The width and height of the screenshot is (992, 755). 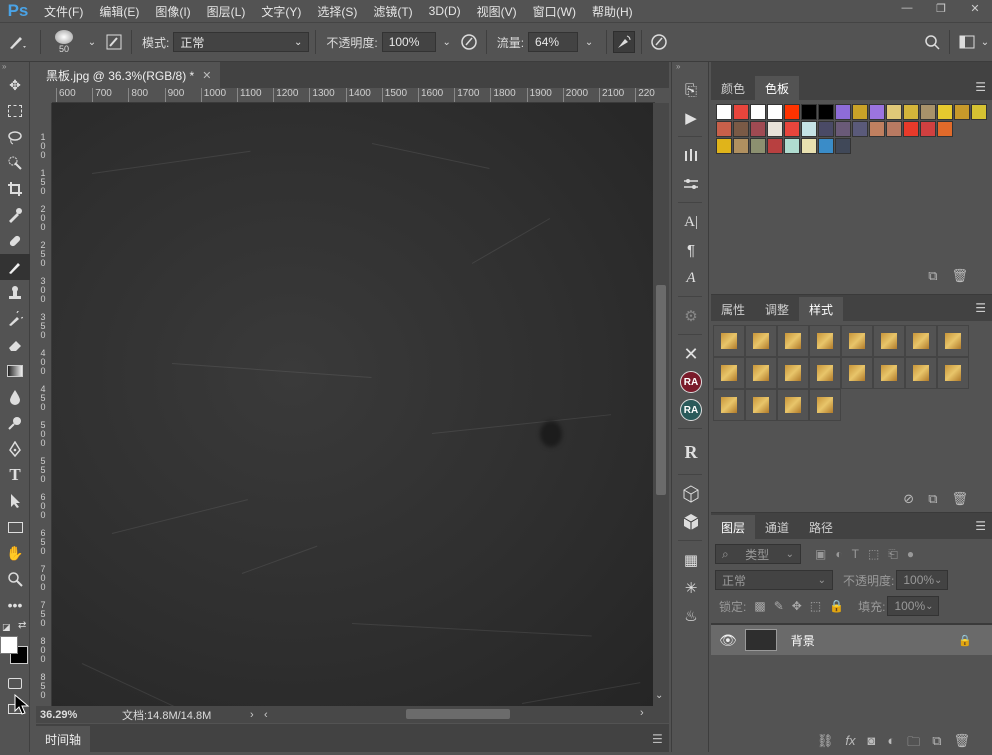 What do you see at coordinates (15, 137) in the screenshot?
I see `lasso-tool-icon` at bounding box center [15, 137].